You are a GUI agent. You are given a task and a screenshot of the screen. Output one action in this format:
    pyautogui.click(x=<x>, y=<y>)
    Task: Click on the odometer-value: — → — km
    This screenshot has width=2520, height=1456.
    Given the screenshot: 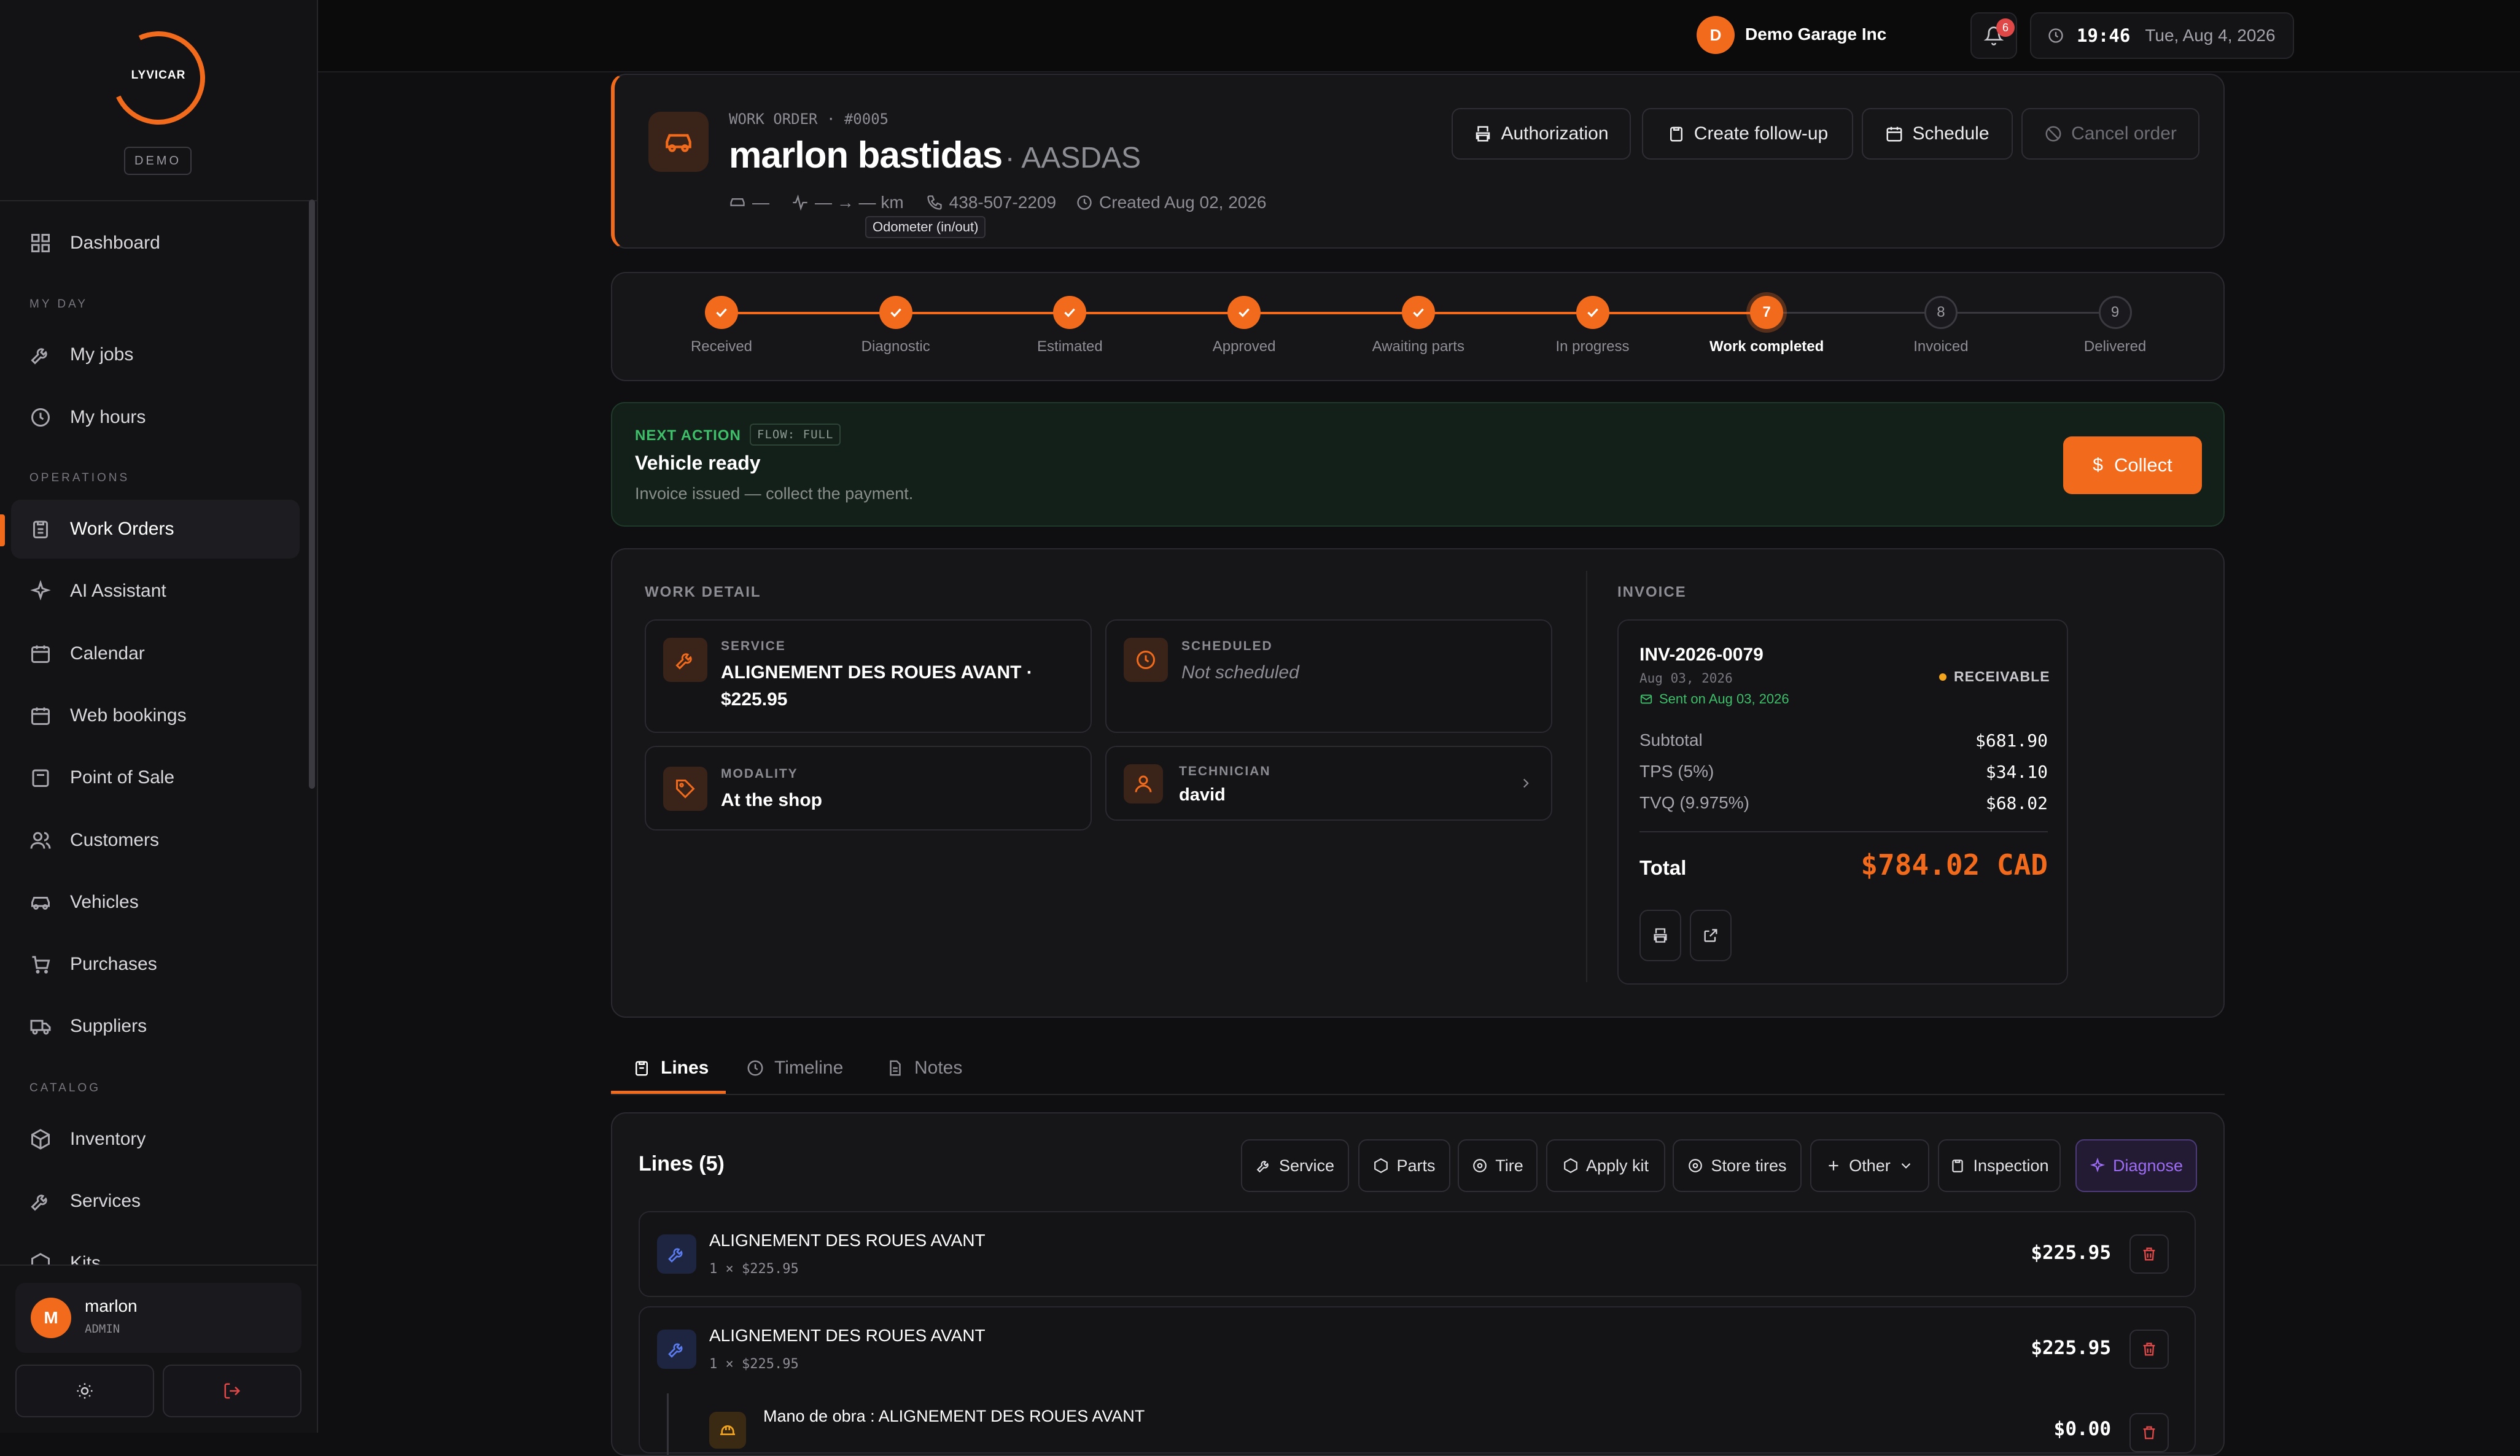 What is the action you would take?
    pyautogui.click(x=859, y=202)
    